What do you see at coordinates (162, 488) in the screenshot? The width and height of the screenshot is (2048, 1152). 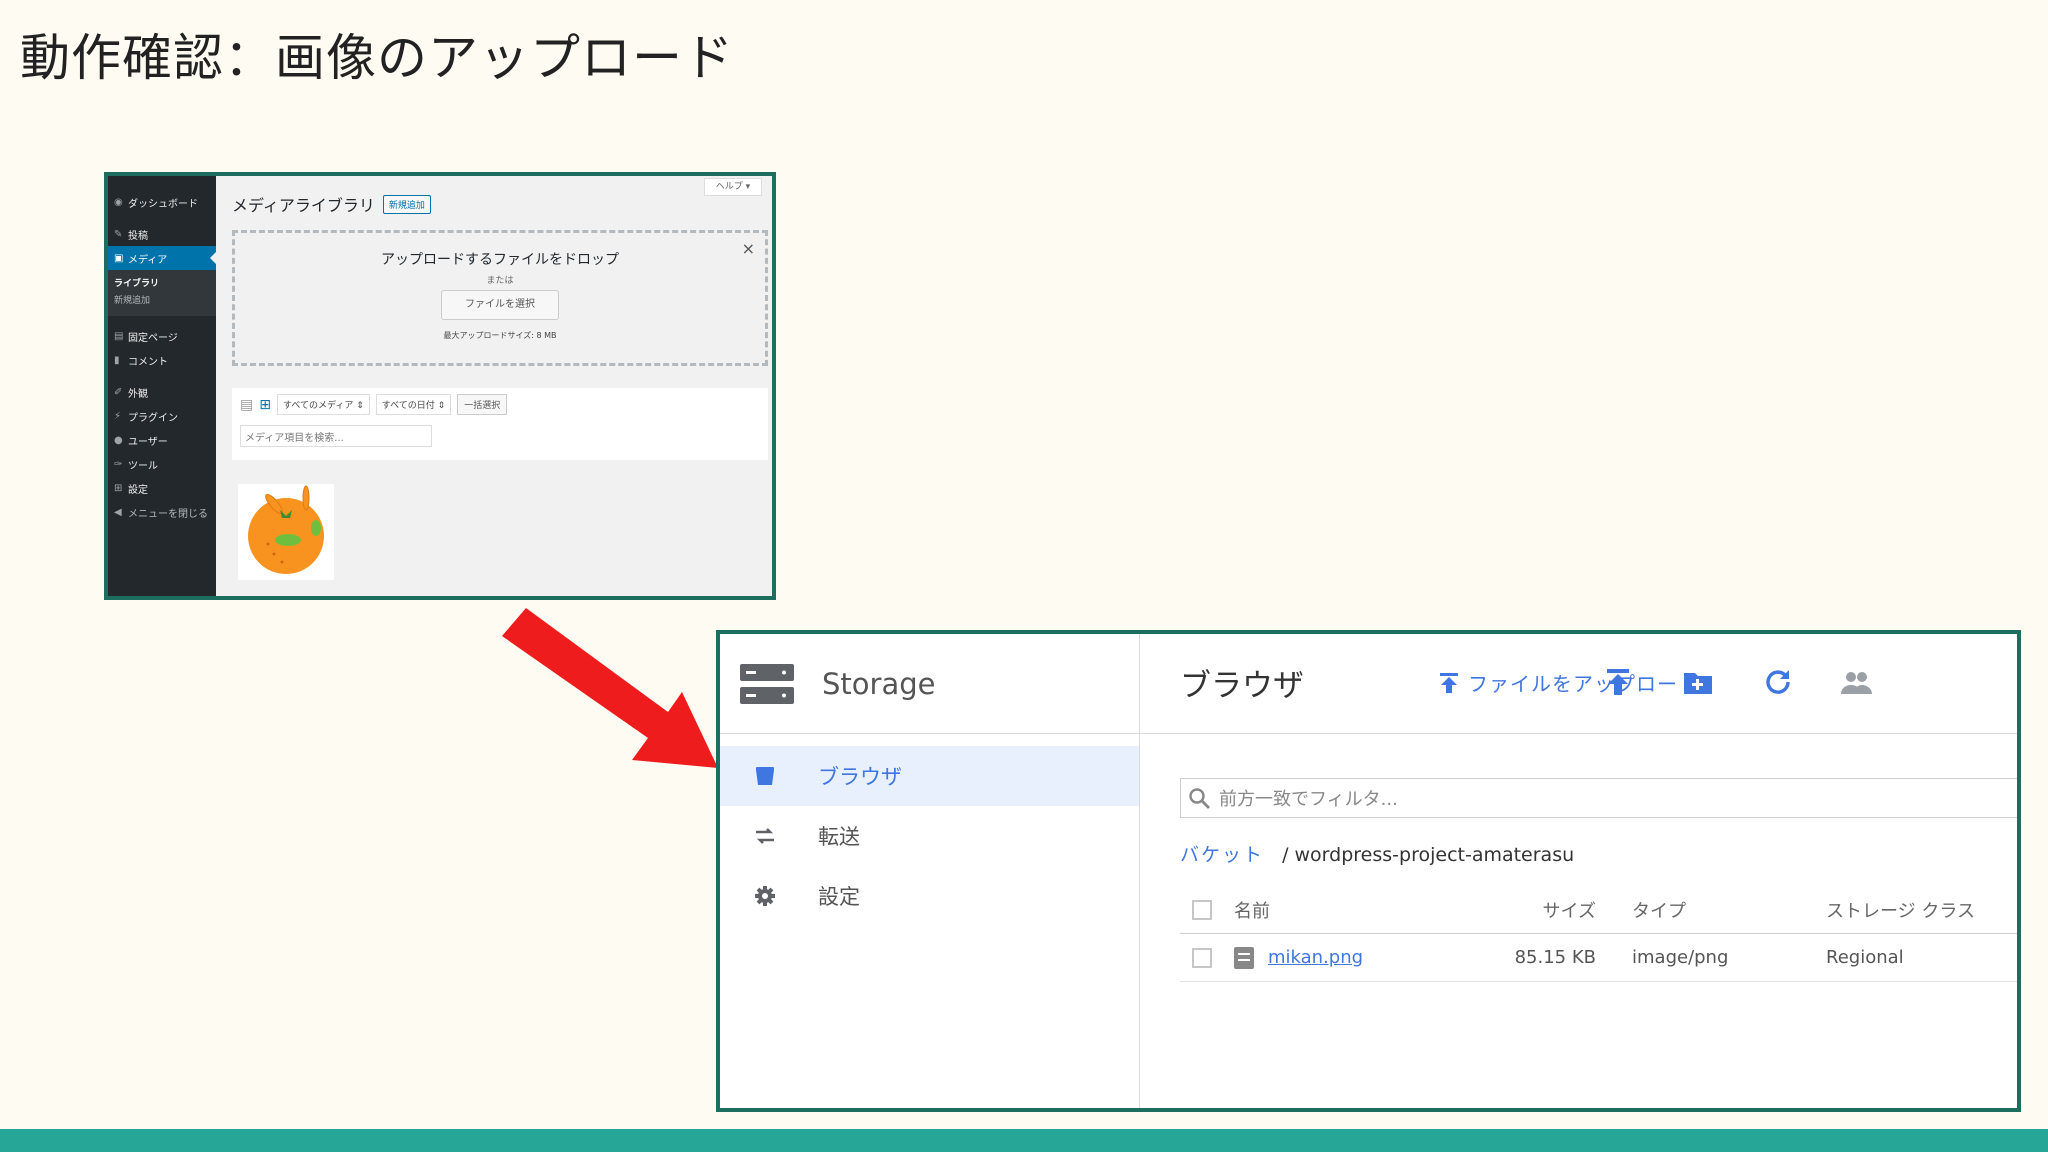 I see `wp-menu-settings: ⊞ 設定` at bounding box center [162, 488].